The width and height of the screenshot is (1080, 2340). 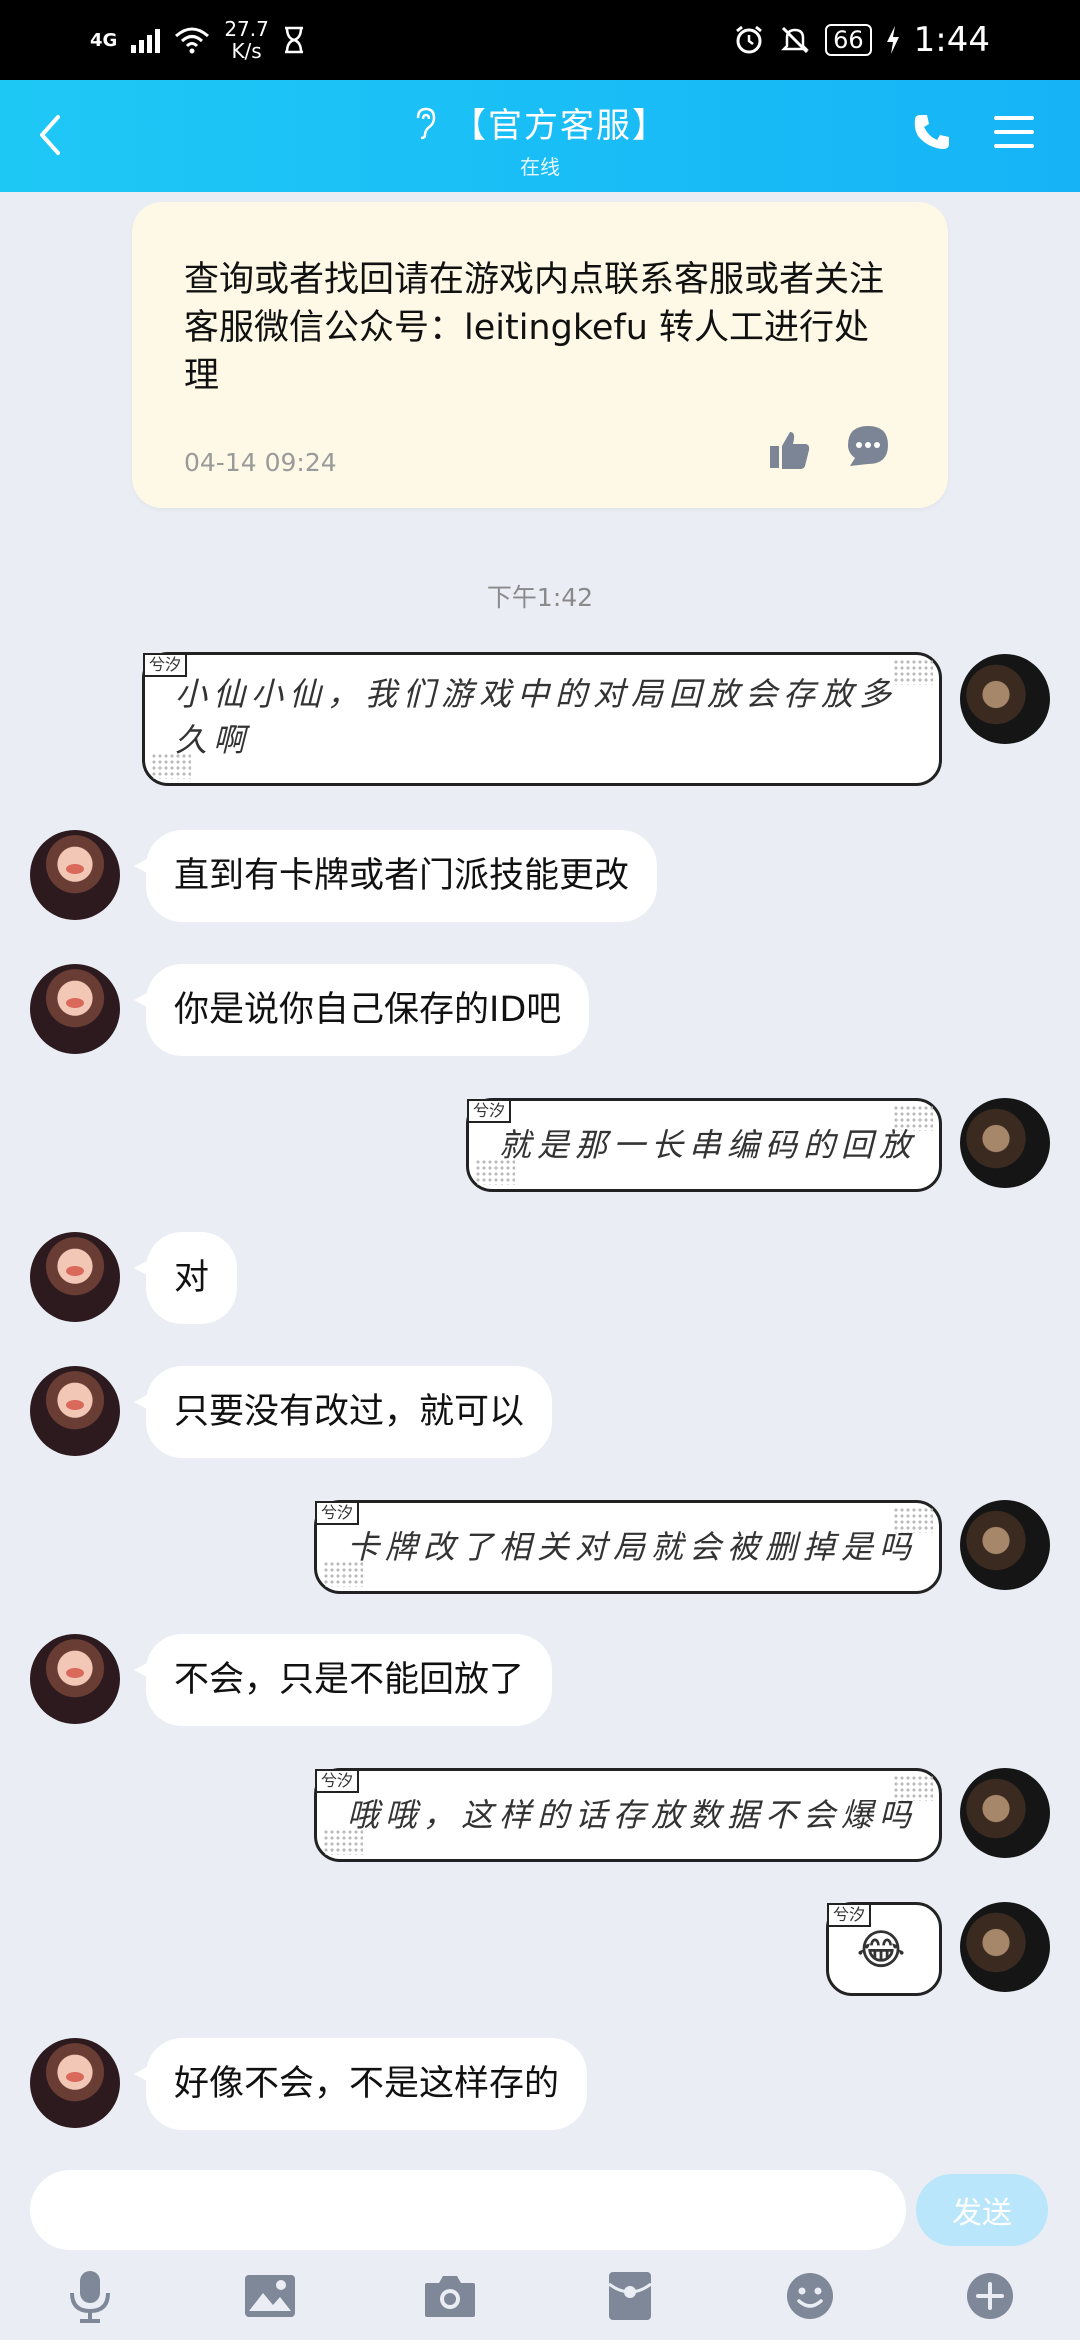 I want to click on message-bubble-sent: 兮汐 小仙小仙，我们游戏中的对局回放会存放多久啊, so click(x=542, y=719).